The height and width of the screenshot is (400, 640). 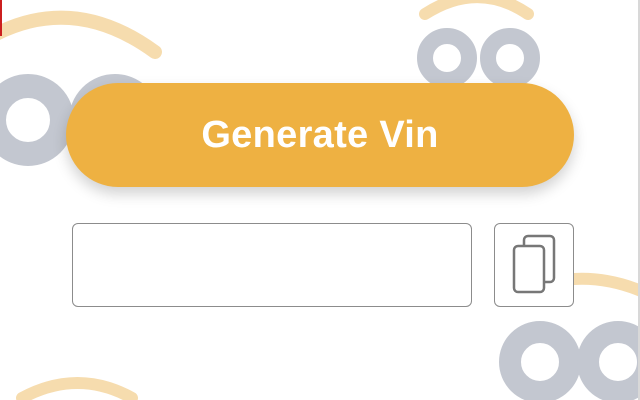 I want to click on copy-button, so click(x=534, y=265).